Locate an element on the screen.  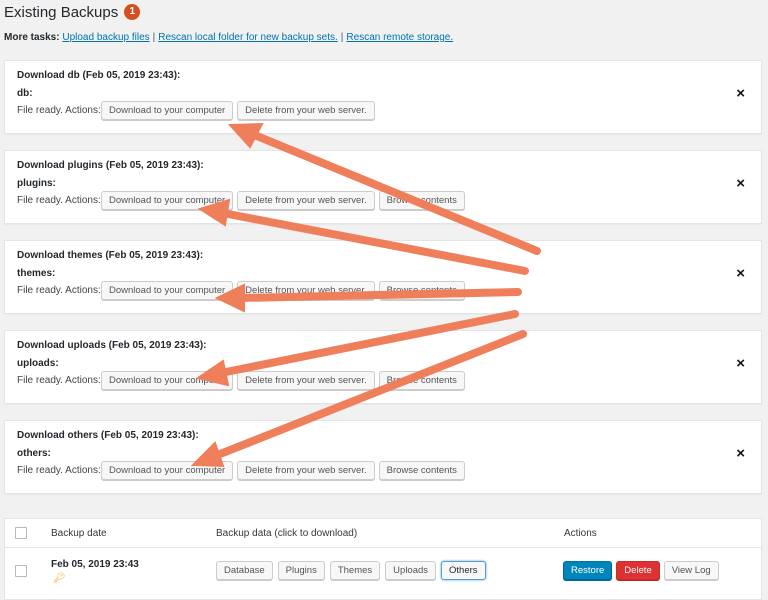
rescan-local-link: Rescan local folder for new backup sets. is located at coordinates (248, 37).